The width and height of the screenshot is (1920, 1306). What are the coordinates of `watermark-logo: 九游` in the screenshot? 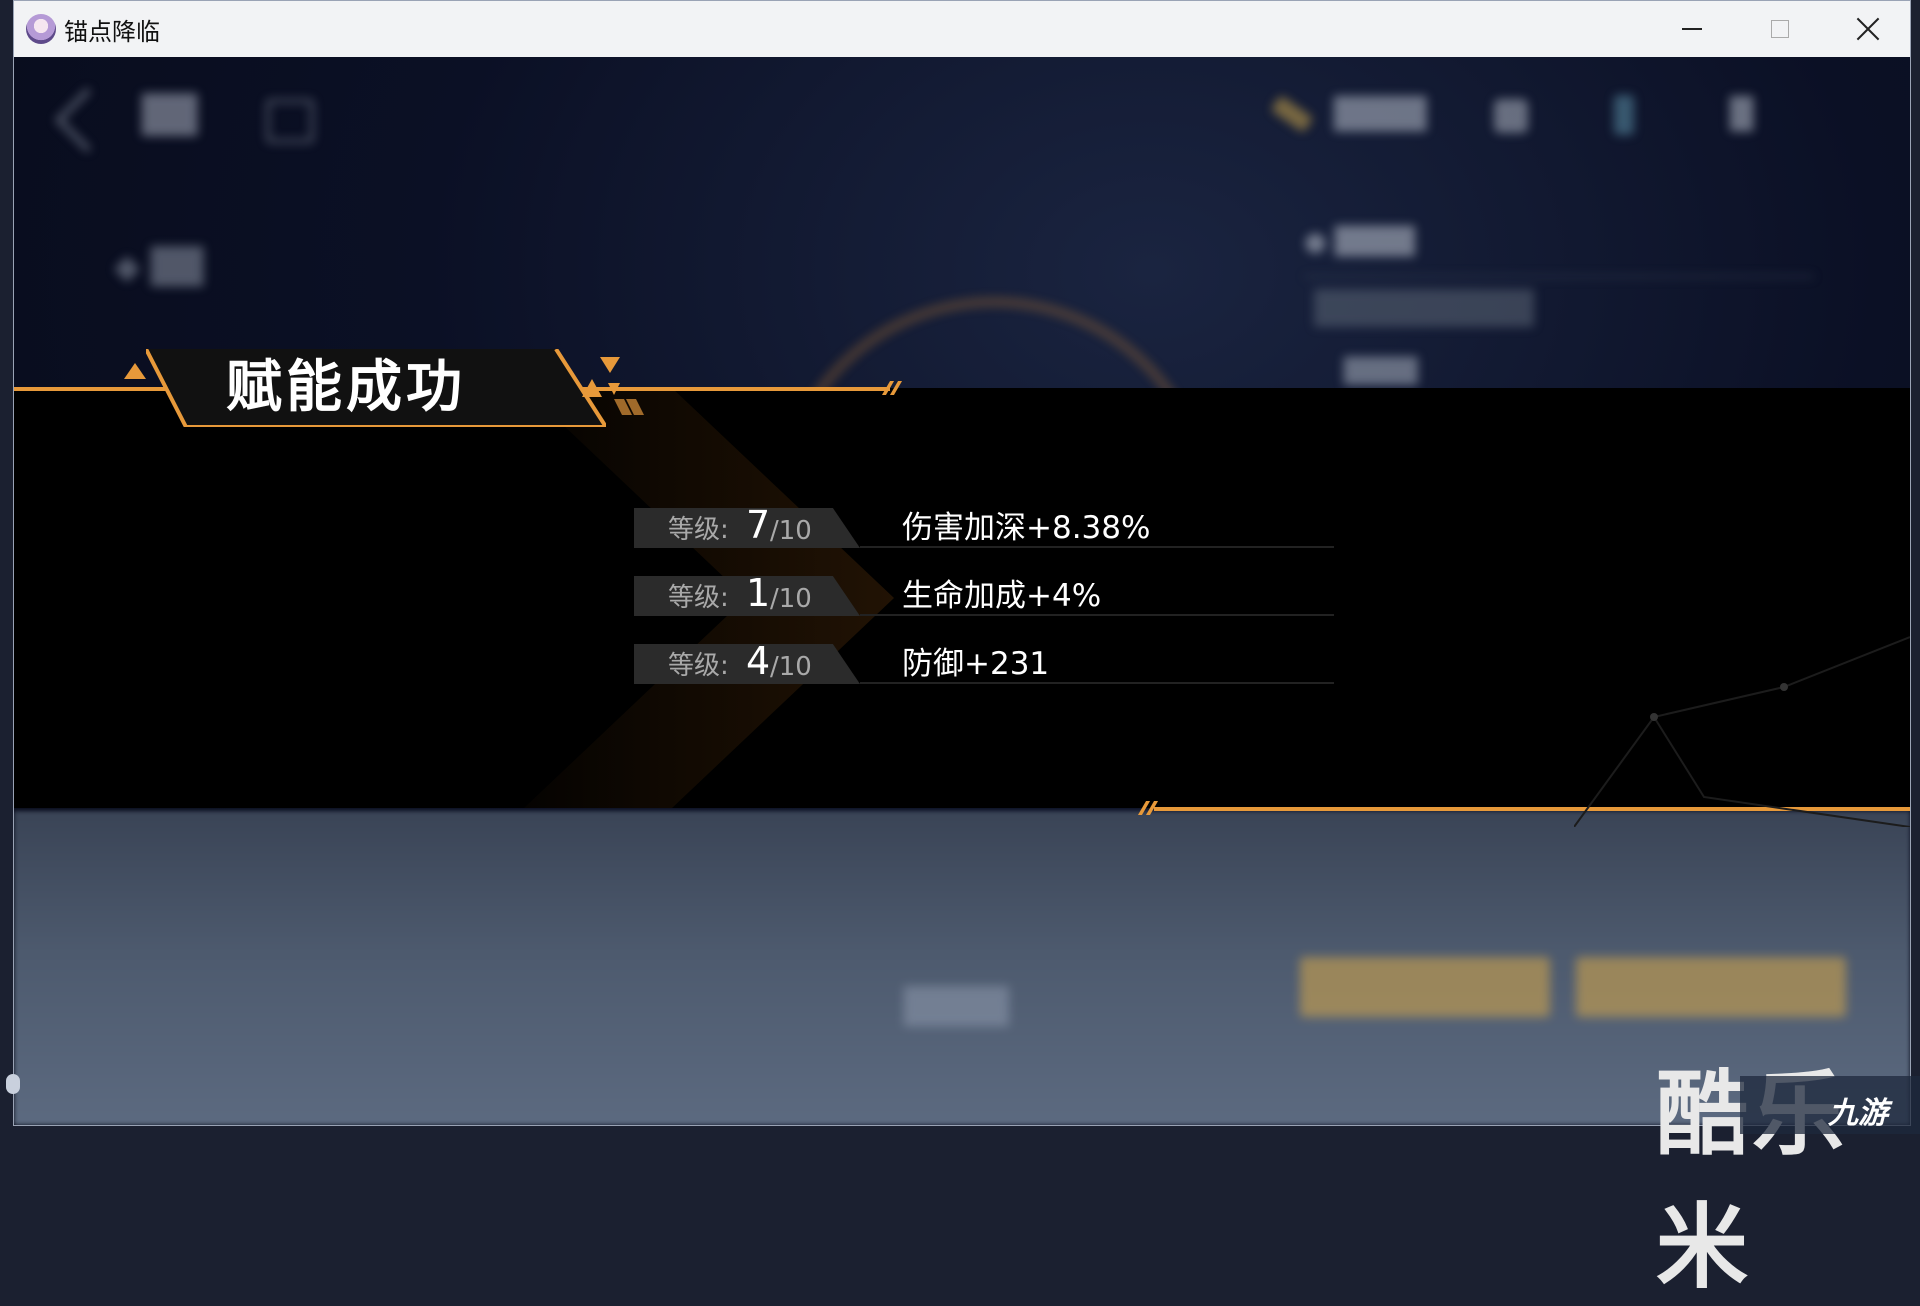 It's located at (1858, 1113).